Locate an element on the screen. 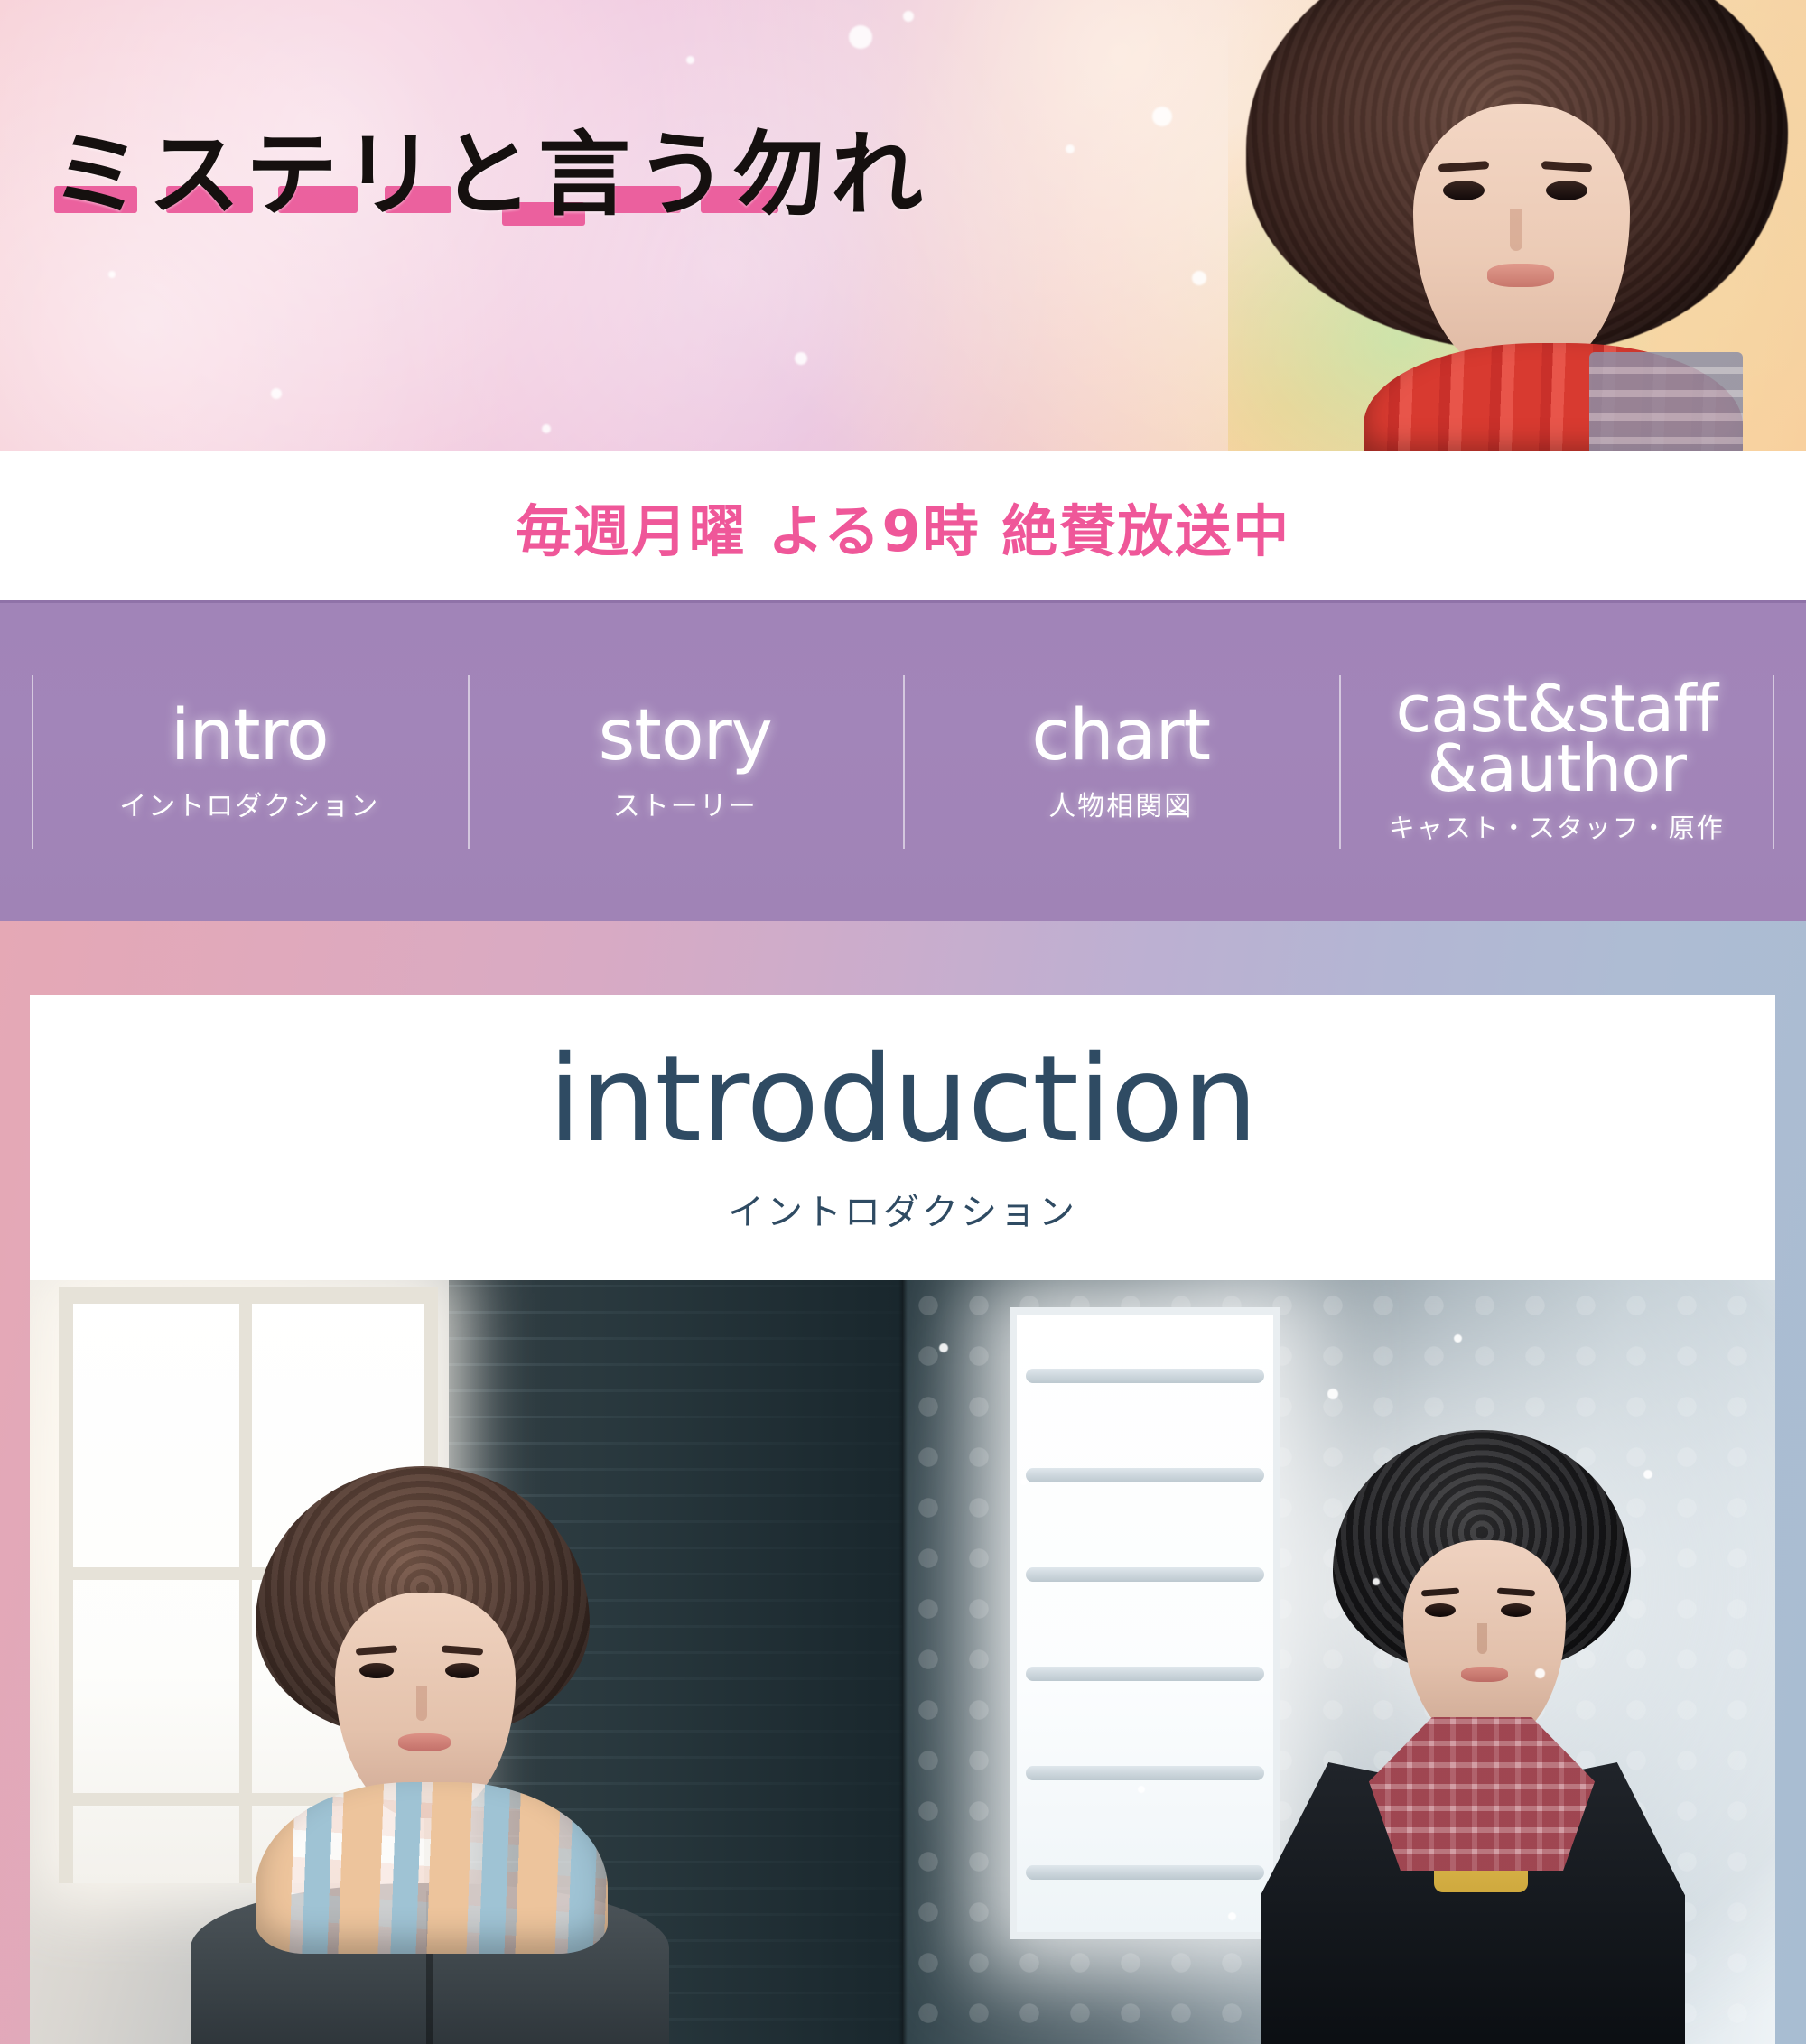 This screenshot has width=1806, height=2044. hero-portrait-eye-left is located at coordinates (1464, 190).